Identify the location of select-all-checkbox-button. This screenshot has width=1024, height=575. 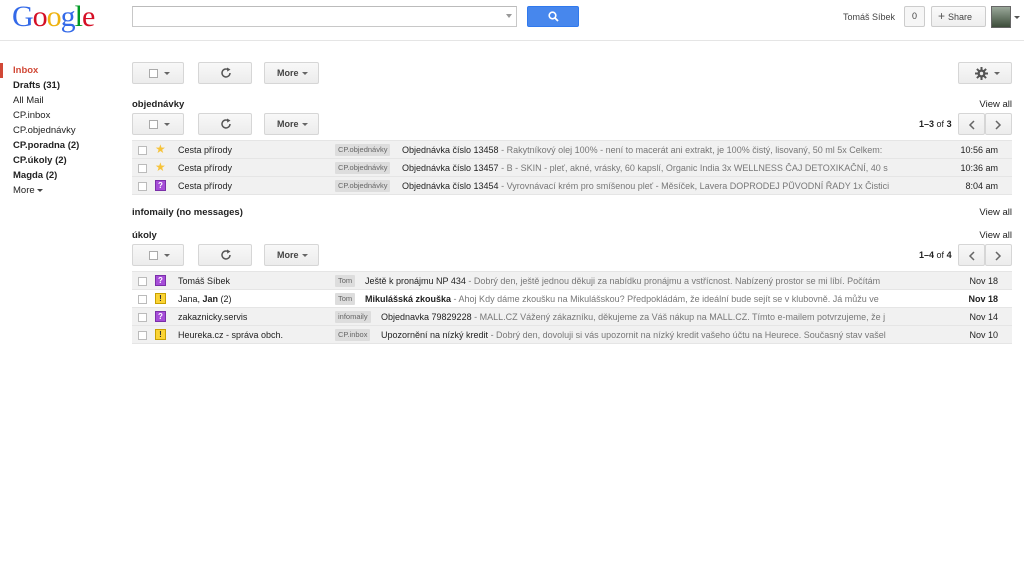
(158, 73).